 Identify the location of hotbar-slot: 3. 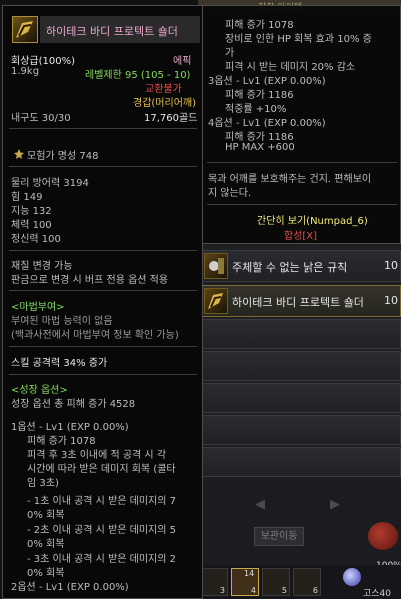
(214, 582).